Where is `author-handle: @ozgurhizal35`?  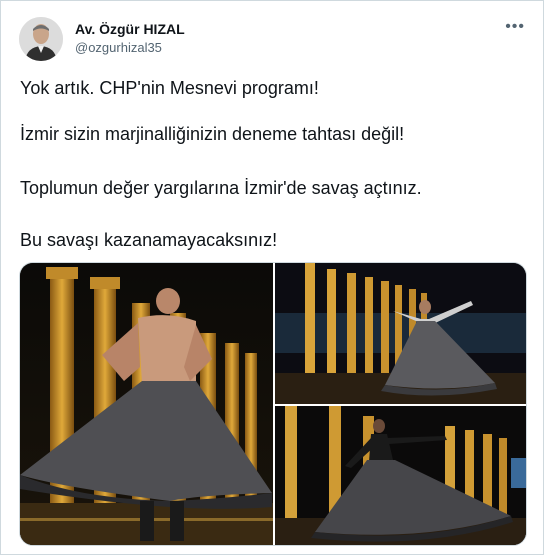
author-handle: @ozgurhizal35 is located at coordinates (118, 47).